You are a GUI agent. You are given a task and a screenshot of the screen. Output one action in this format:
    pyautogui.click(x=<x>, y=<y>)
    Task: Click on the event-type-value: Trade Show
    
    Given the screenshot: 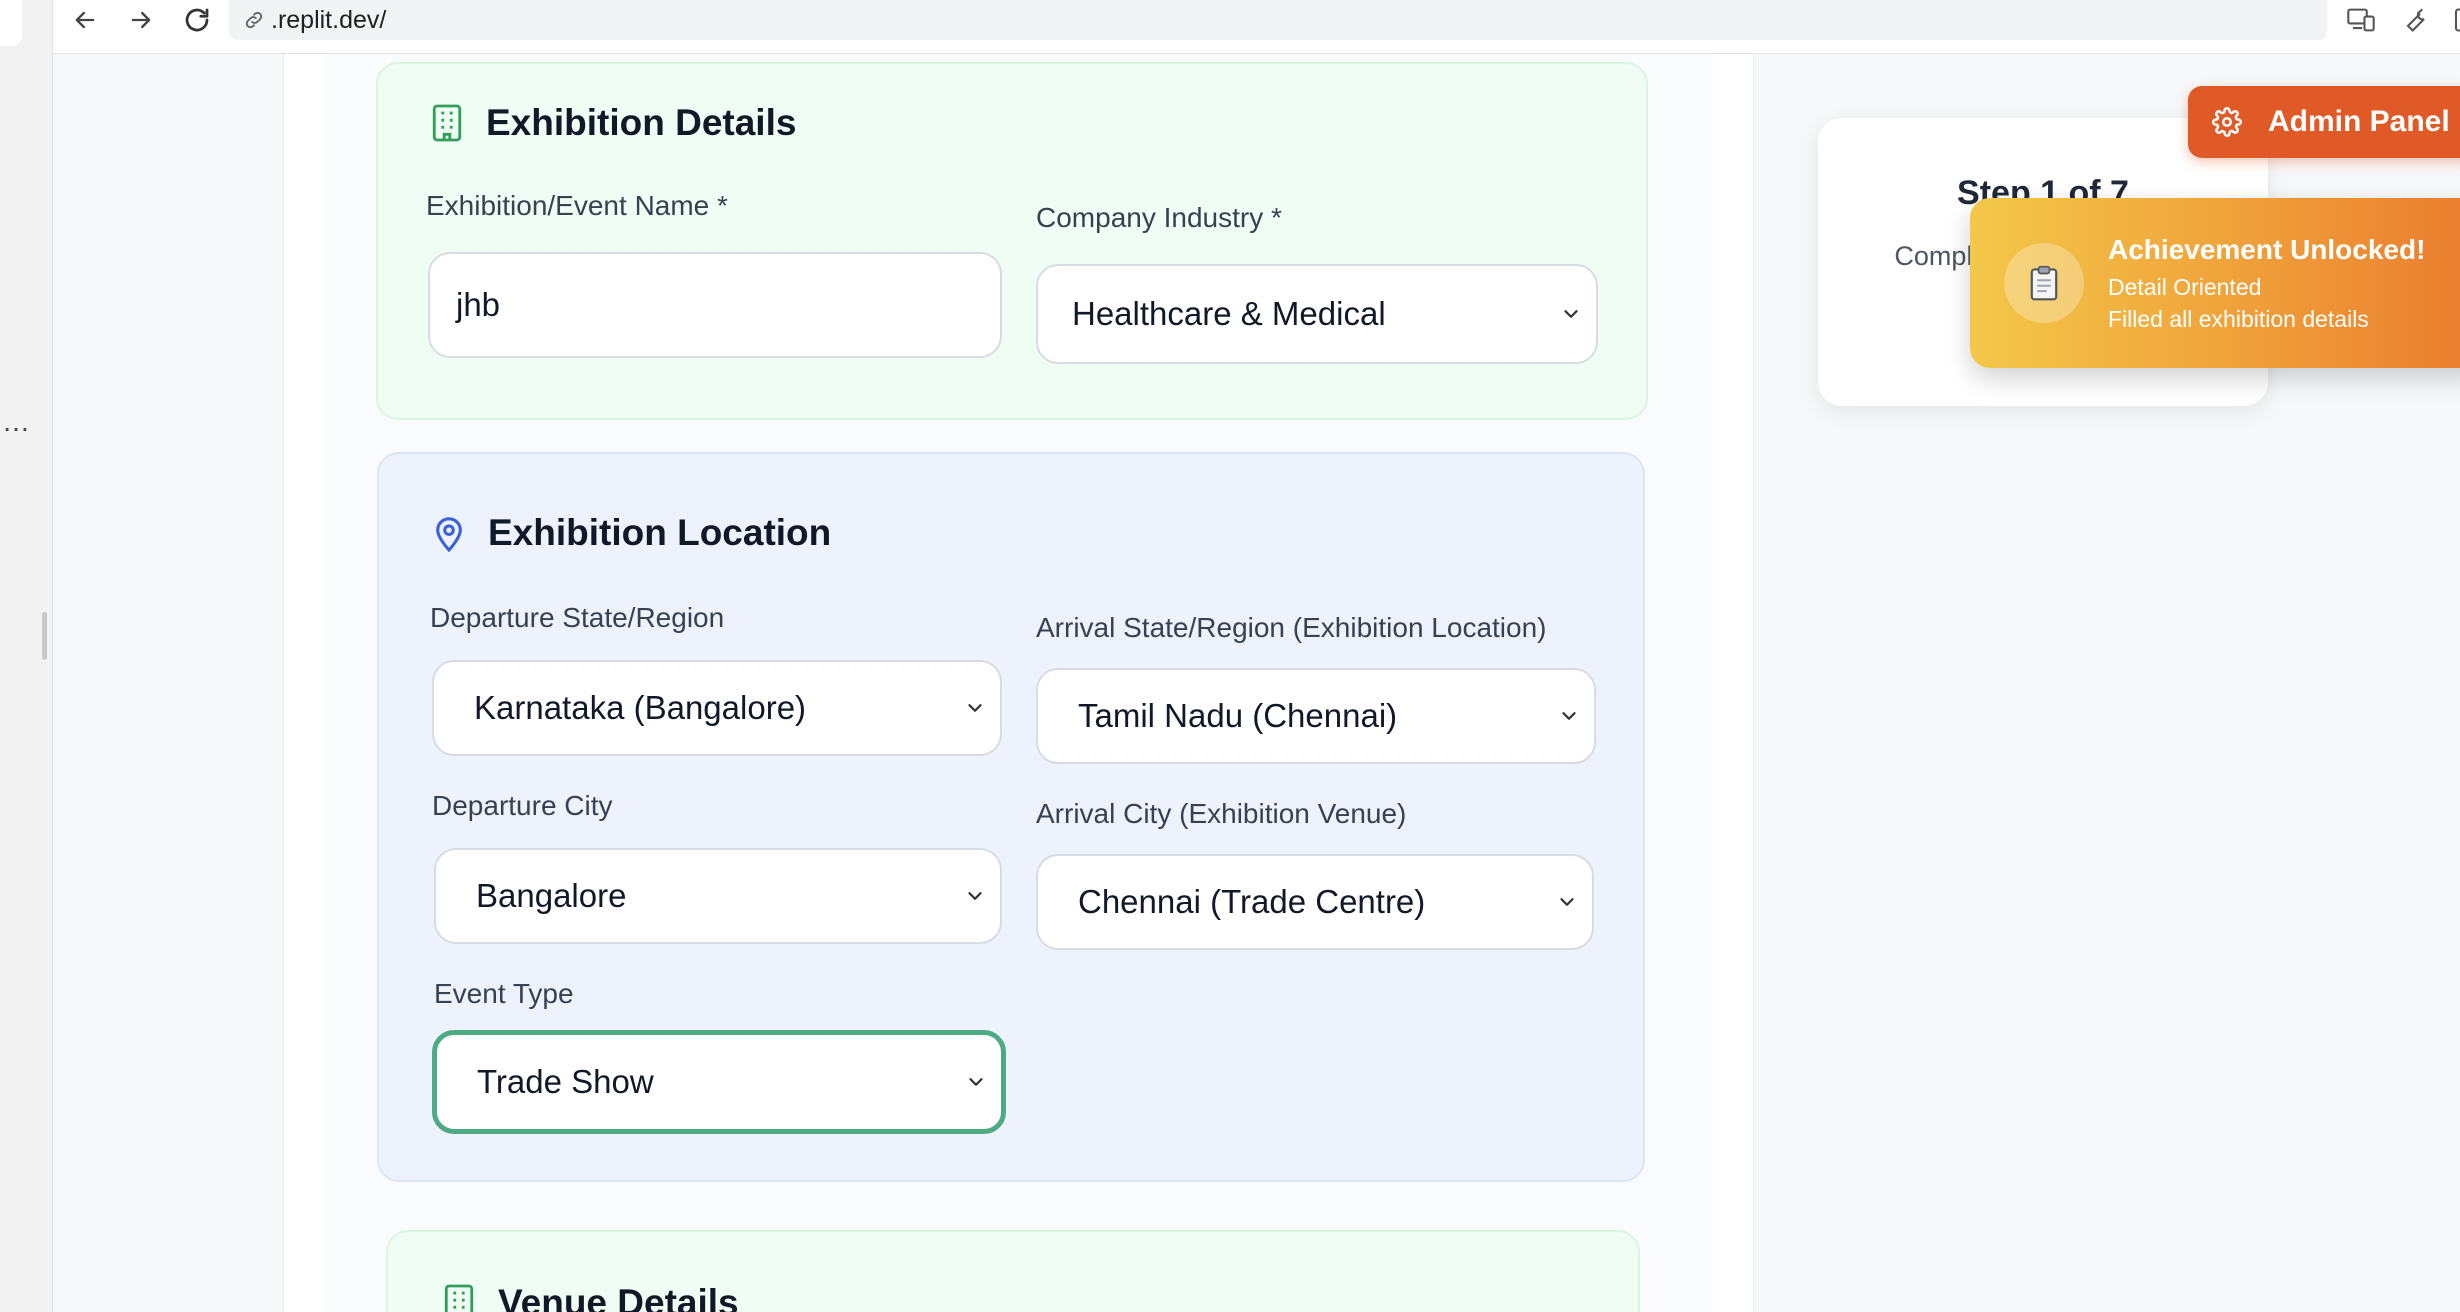 What is the action you would take?
    pyautogui.click(x=565, y=1081)
    